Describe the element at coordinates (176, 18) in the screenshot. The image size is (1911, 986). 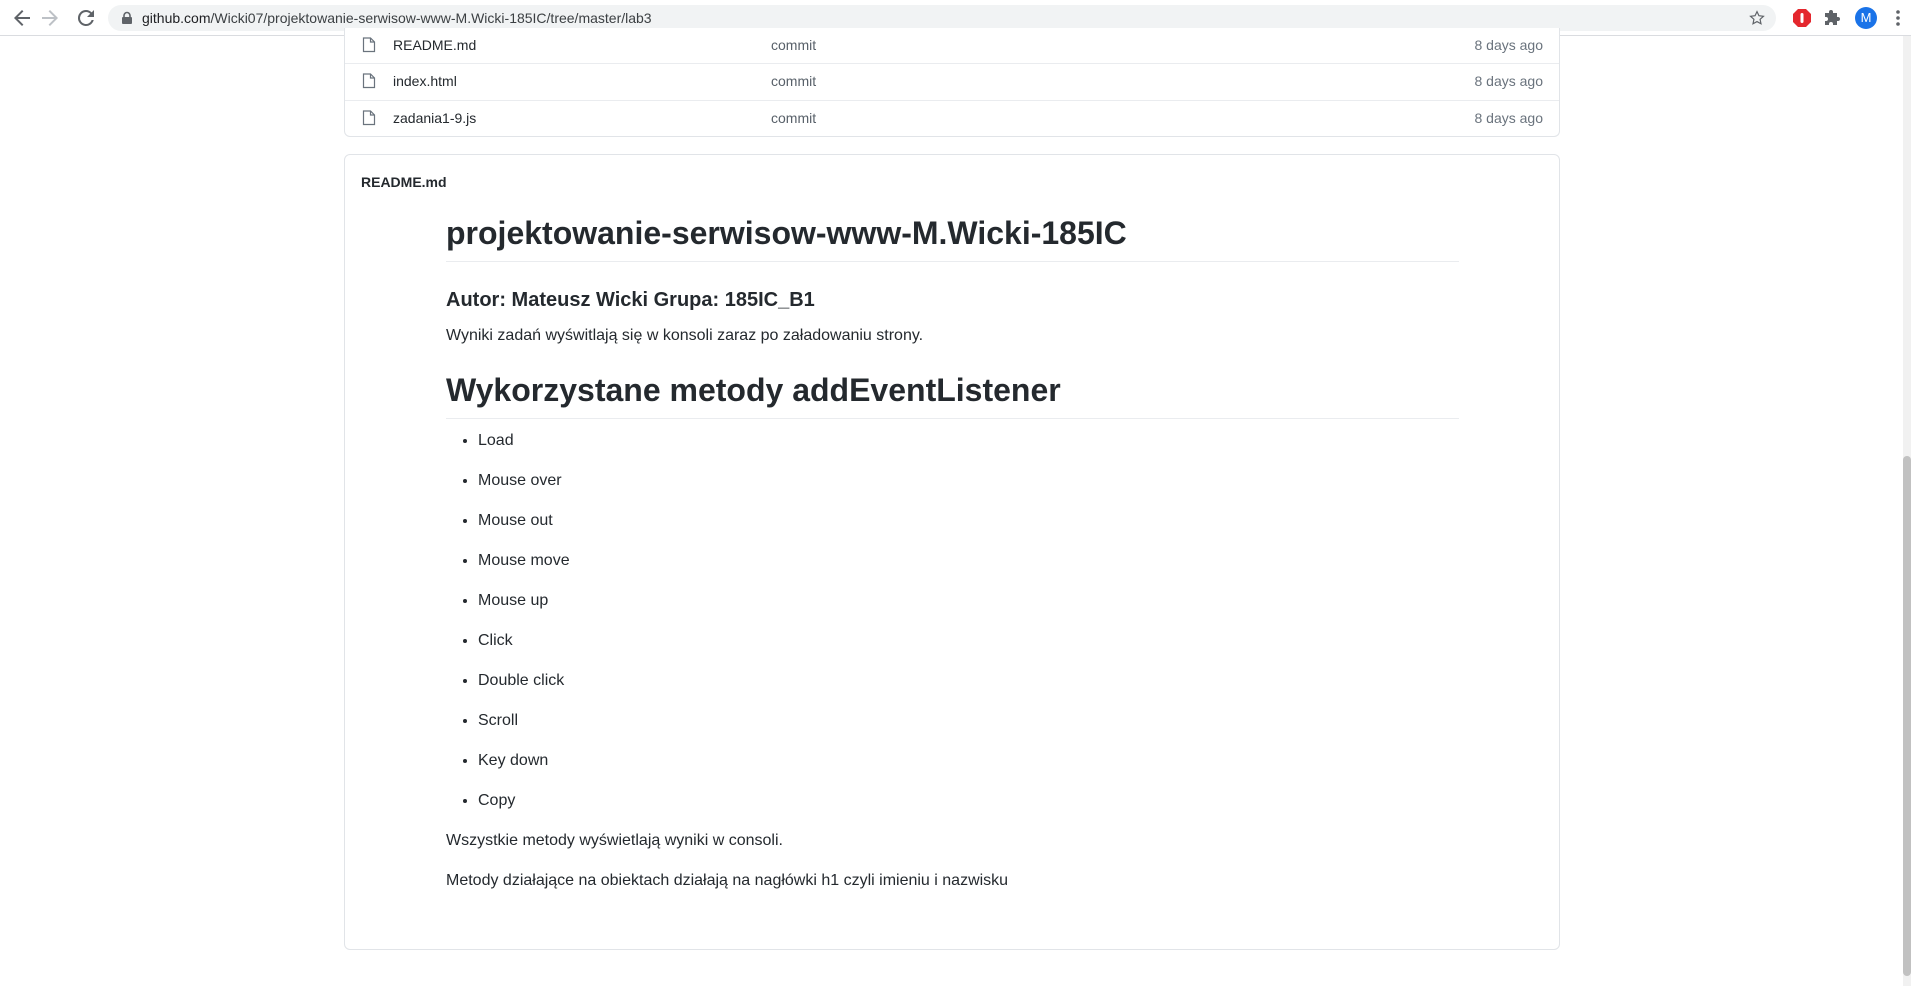
I see `url-host: github.com` at that location.